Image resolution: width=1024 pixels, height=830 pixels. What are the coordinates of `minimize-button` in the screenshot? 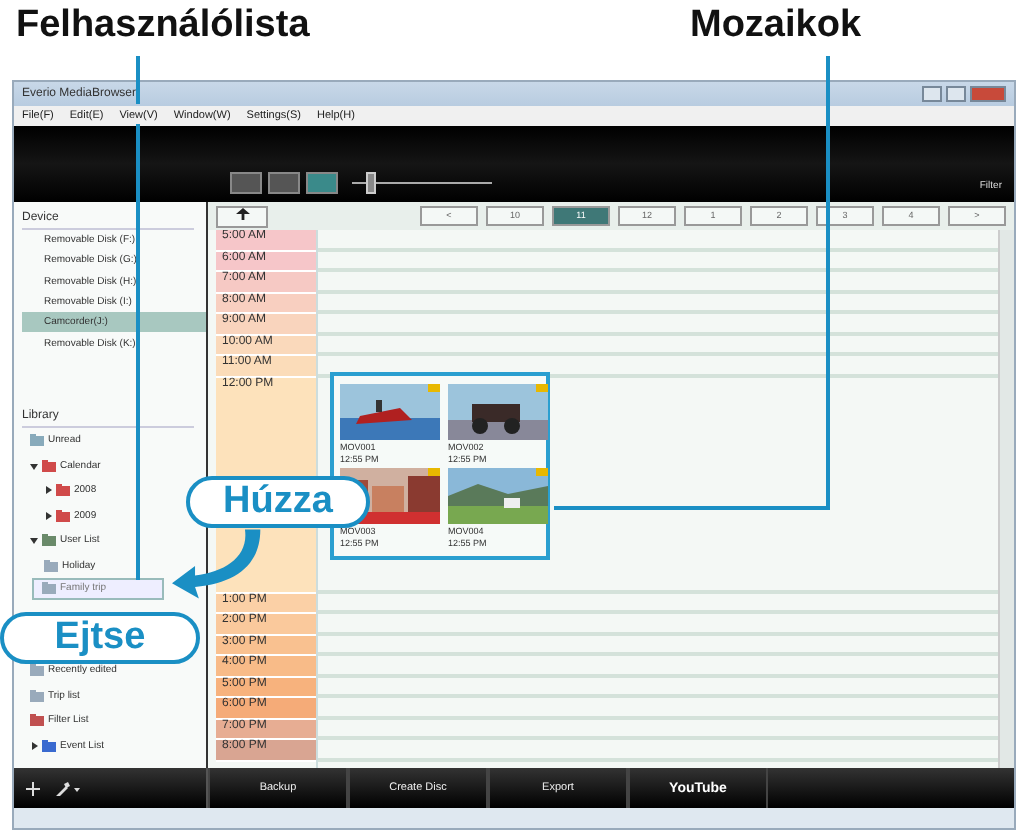 It's located at (932, 94).